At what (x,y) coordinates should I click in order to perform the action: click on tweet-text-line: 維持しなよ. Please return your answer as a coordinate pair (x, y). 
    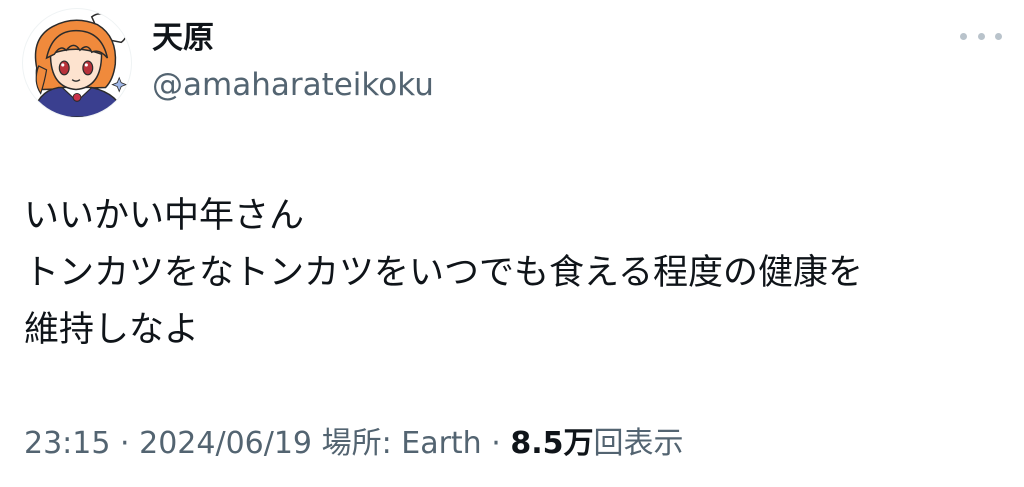
    Looking at the image, I should click on (112, 330).